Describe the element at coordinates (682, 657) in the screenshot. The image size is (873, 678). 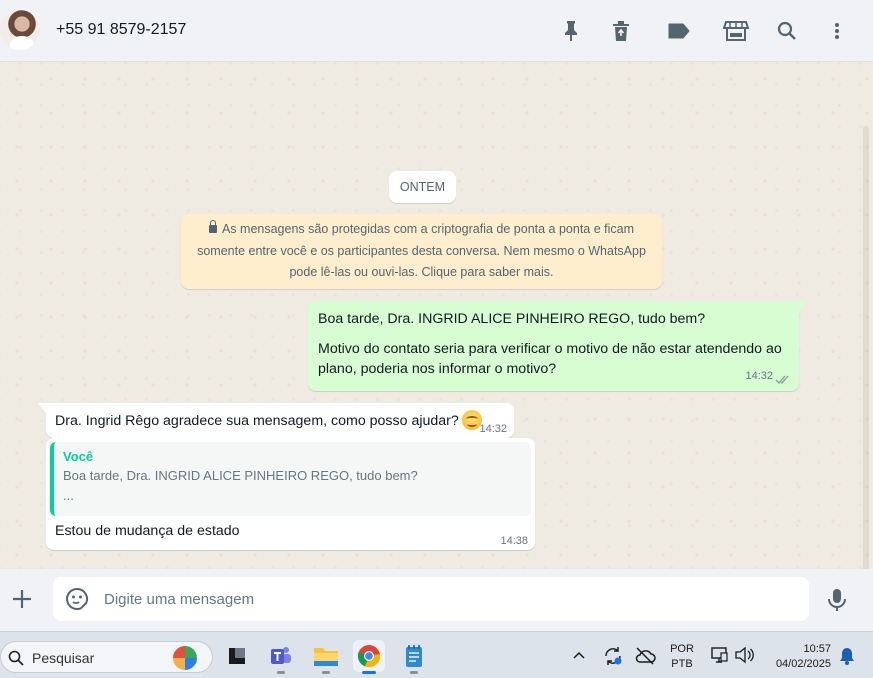
I see `language-indicator: POR PTB` at that location.